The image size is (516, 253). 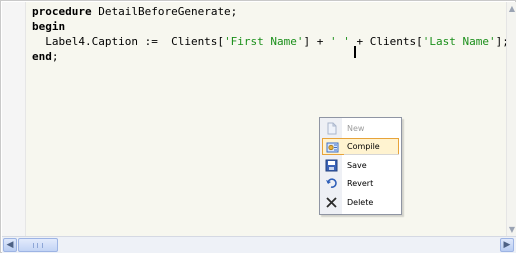 What do you see at coordinates (331, 165) in the screenshot?
I see `save-disk-icon` at bounding box center [331, 165].